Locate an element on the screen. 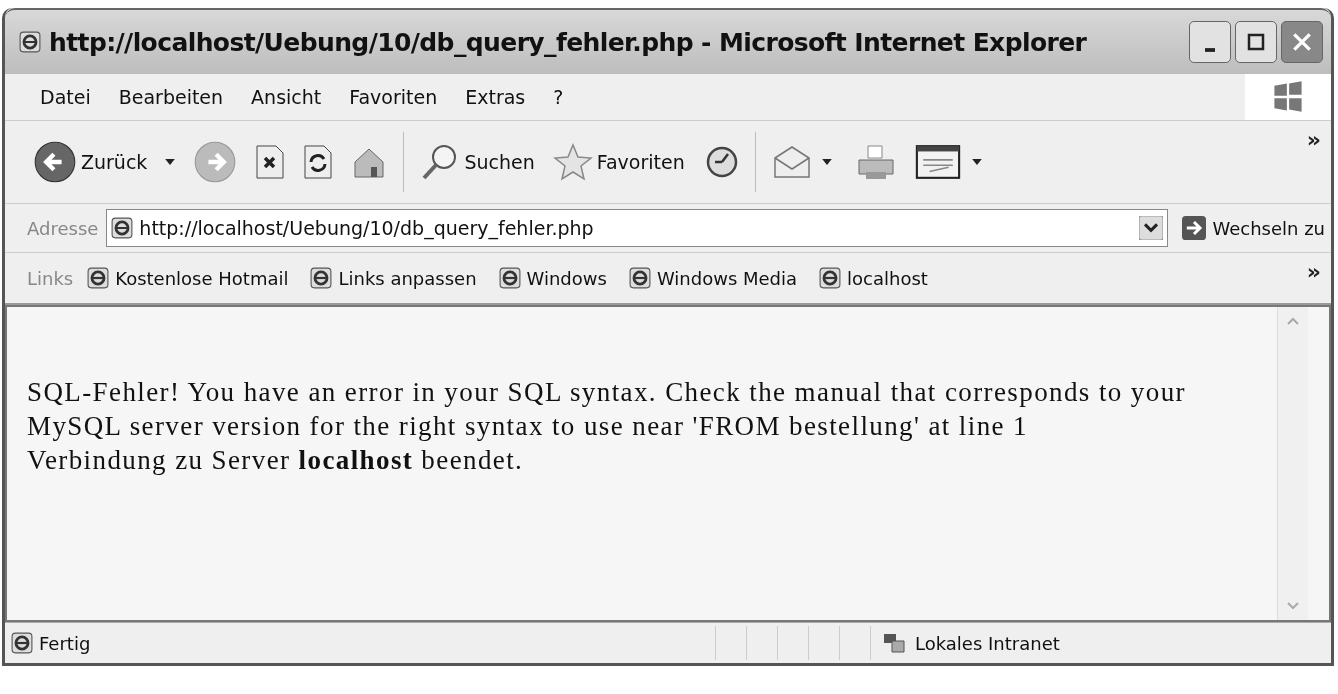 The height and width of the screenshot is (694, 1338). minimize-icon is located at coordinates (1210, 50).